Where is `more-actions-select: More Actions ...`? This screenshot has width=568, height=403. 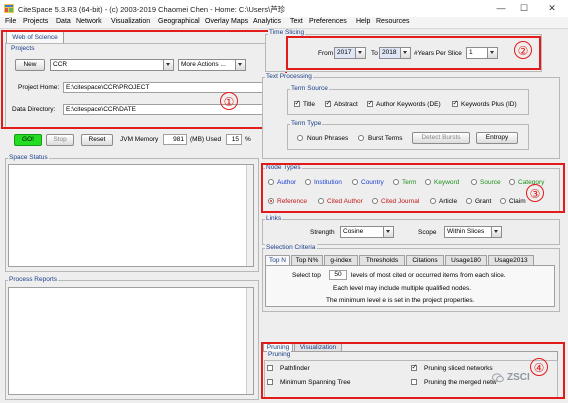 more-actions-select: More Actions ... is located at coordinates (212, 65).